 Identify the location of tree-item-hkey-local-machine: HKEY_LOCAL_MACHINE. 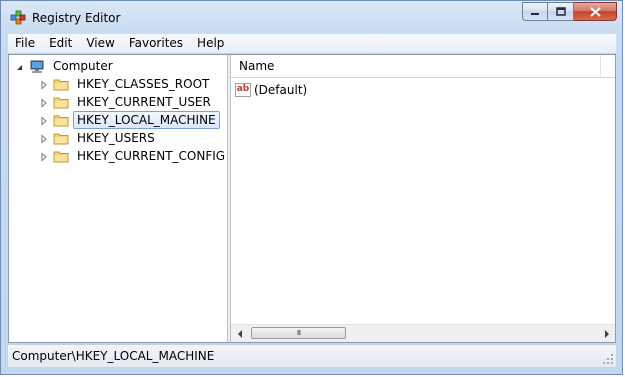
(129, 120).